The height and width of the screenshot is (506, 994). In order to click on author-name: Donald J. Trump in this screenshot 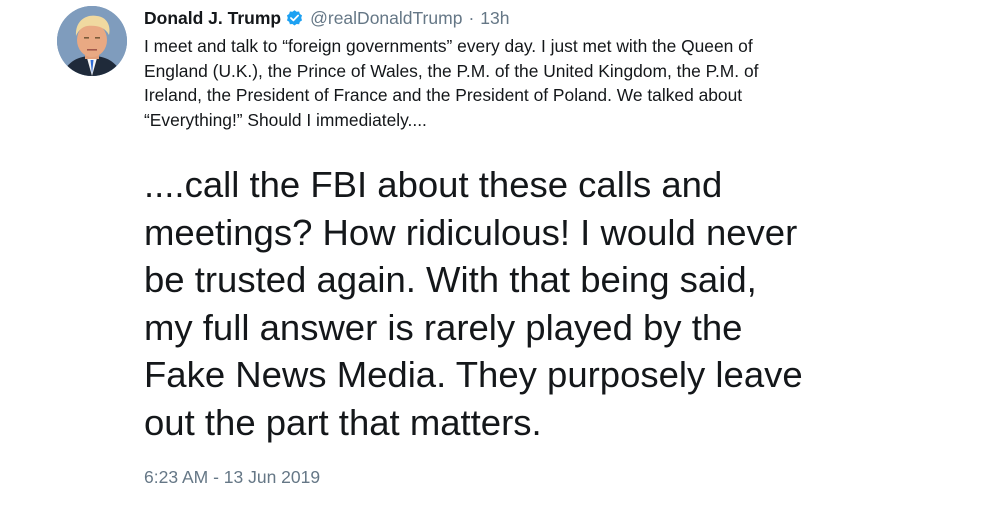, I will do `click(212, 18)`.